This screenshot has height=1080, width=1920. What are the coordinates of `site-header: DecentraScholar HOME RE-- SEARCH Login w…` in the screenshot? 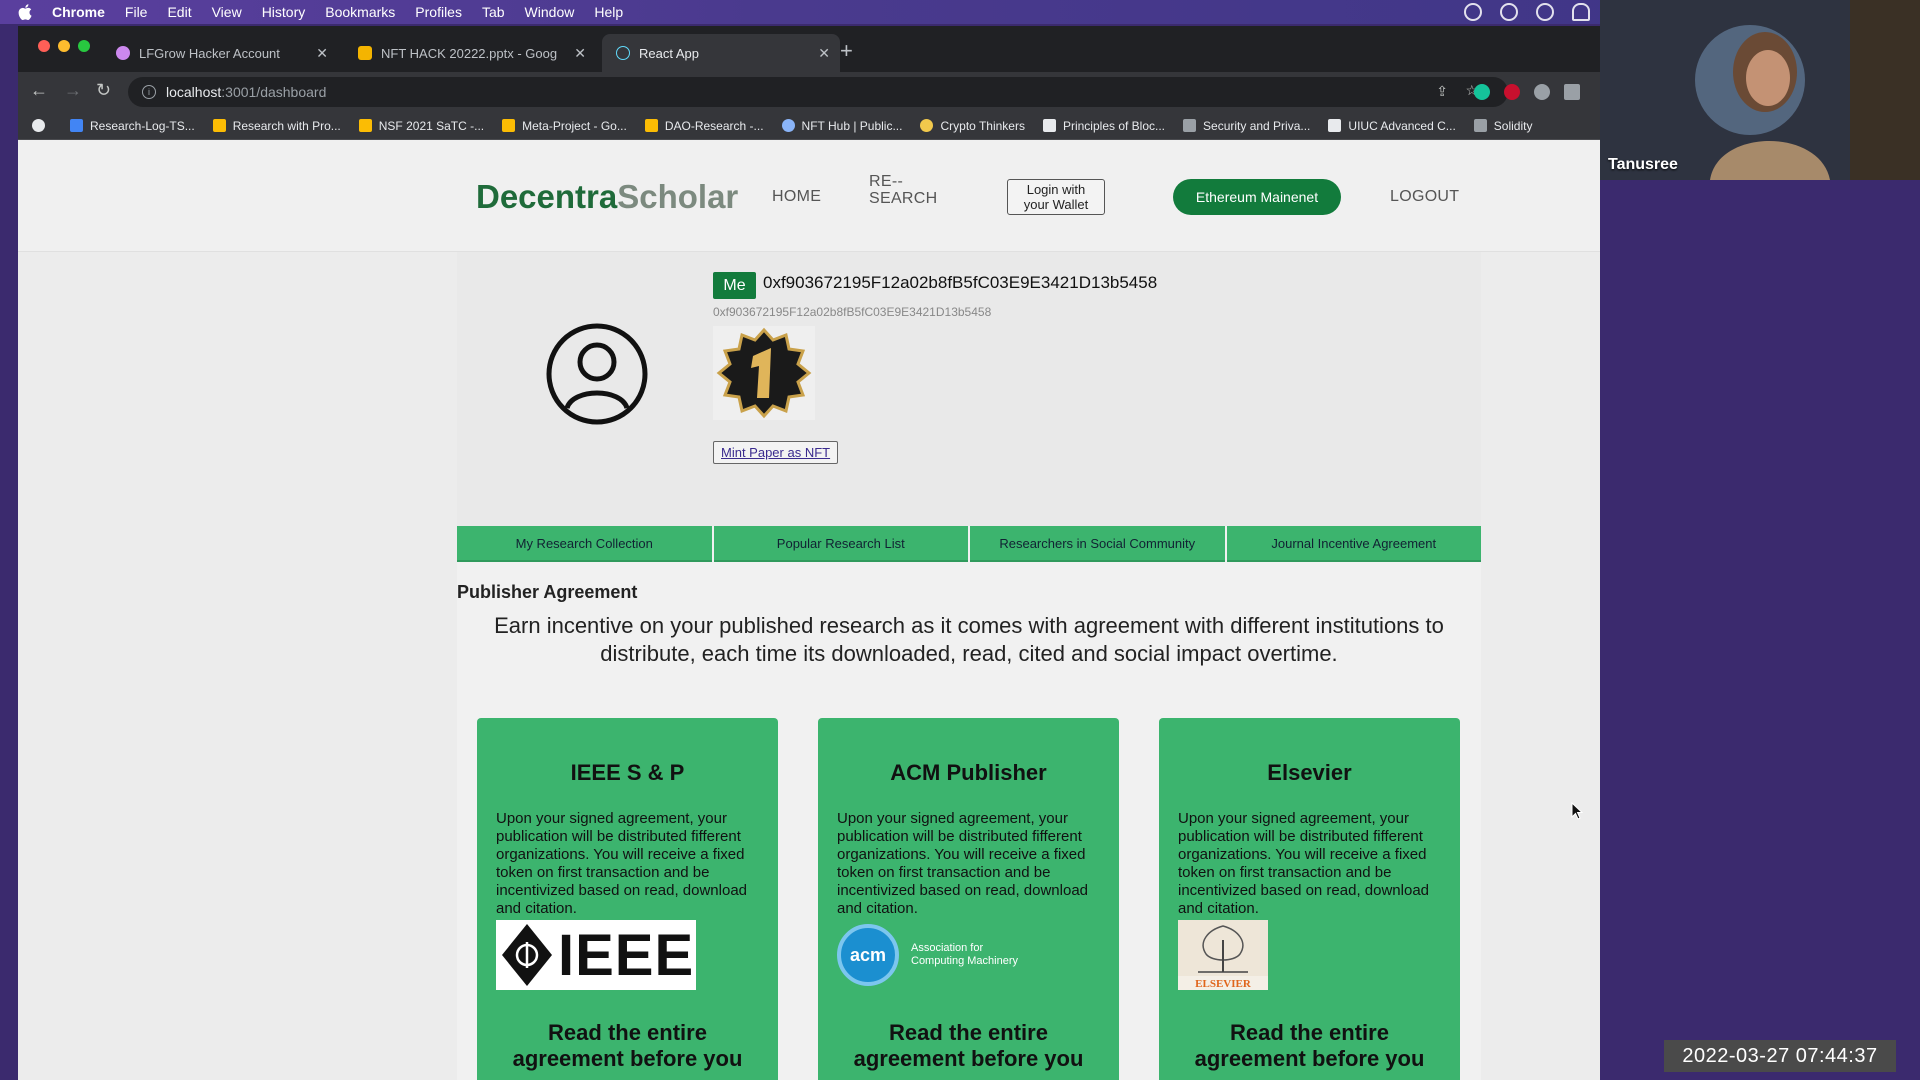 It's located at (809, 196).